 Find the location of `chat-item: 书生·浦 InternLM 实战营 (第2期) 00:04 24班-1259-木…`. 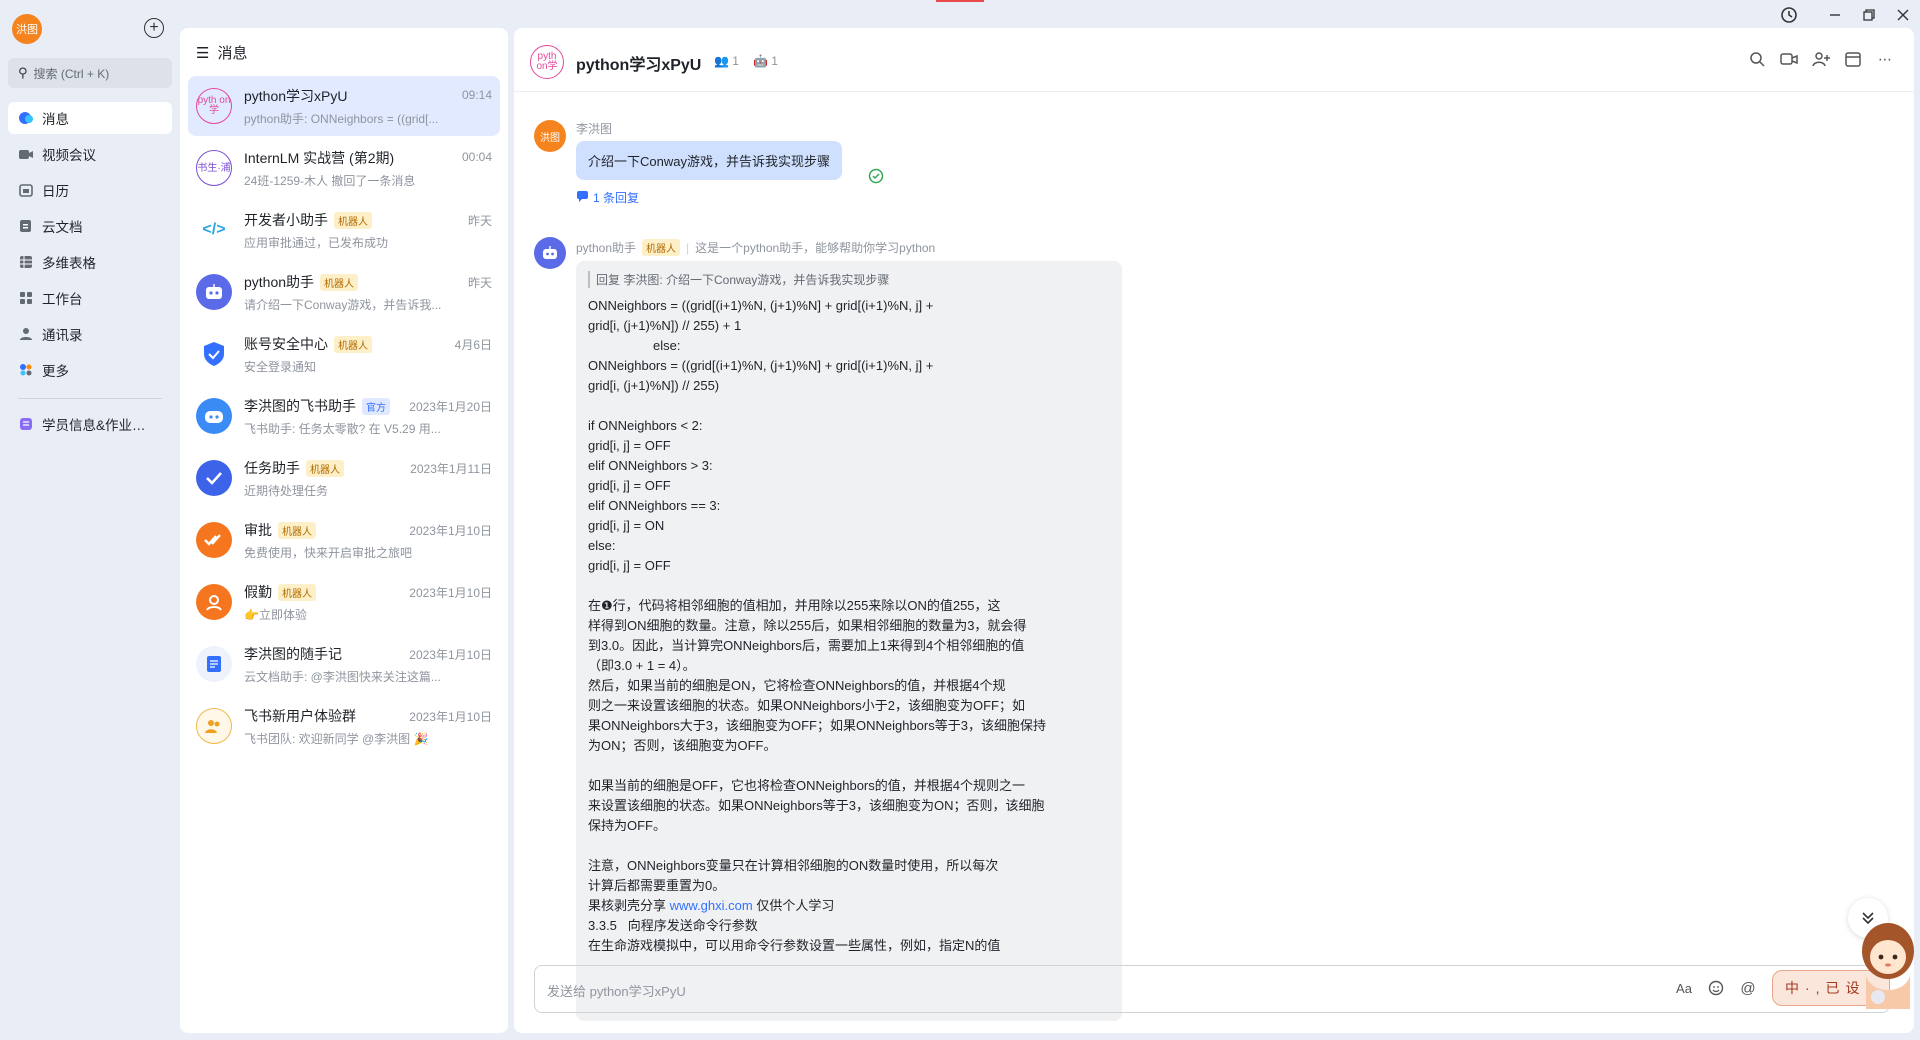

chat-item: 书生·浦 InternLM 实战营 (第2期) 00:04 24班-1259-木… is located at coordinates (344, 168).